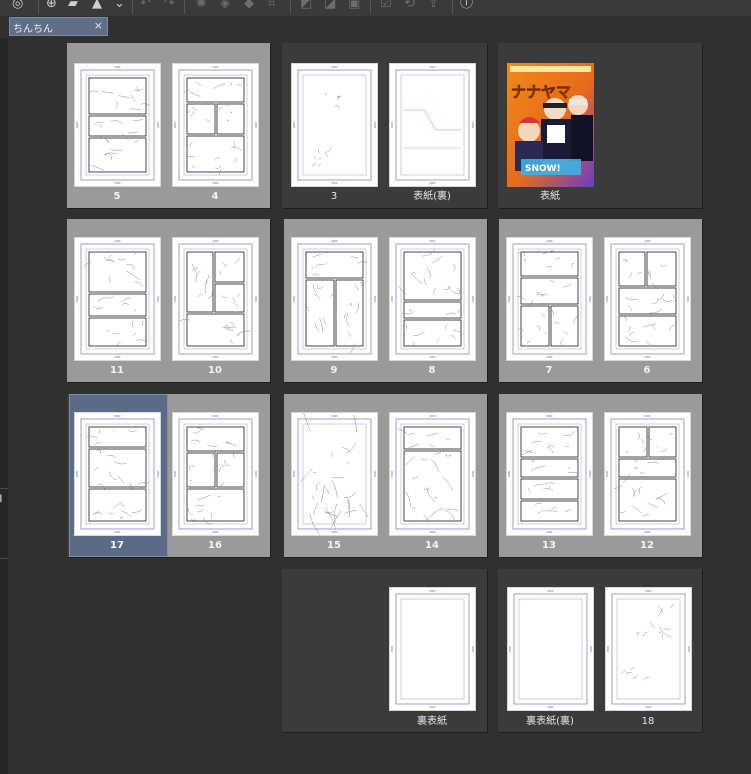  What do you see at coordinates (97, 6) in the screenshot?
I see `save-icon: ▲` at bounding box center [97, 6].